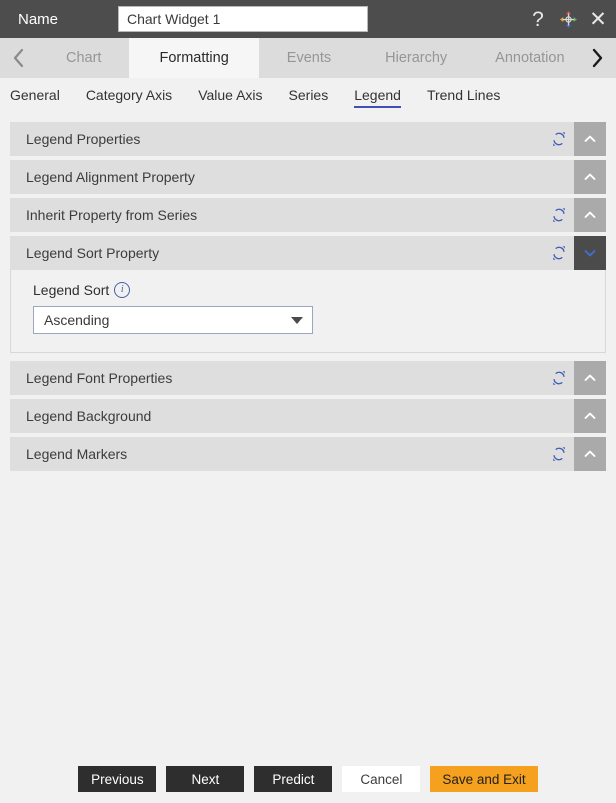  I want to click on accordion-title: Legend Markers, so click(77, 454).